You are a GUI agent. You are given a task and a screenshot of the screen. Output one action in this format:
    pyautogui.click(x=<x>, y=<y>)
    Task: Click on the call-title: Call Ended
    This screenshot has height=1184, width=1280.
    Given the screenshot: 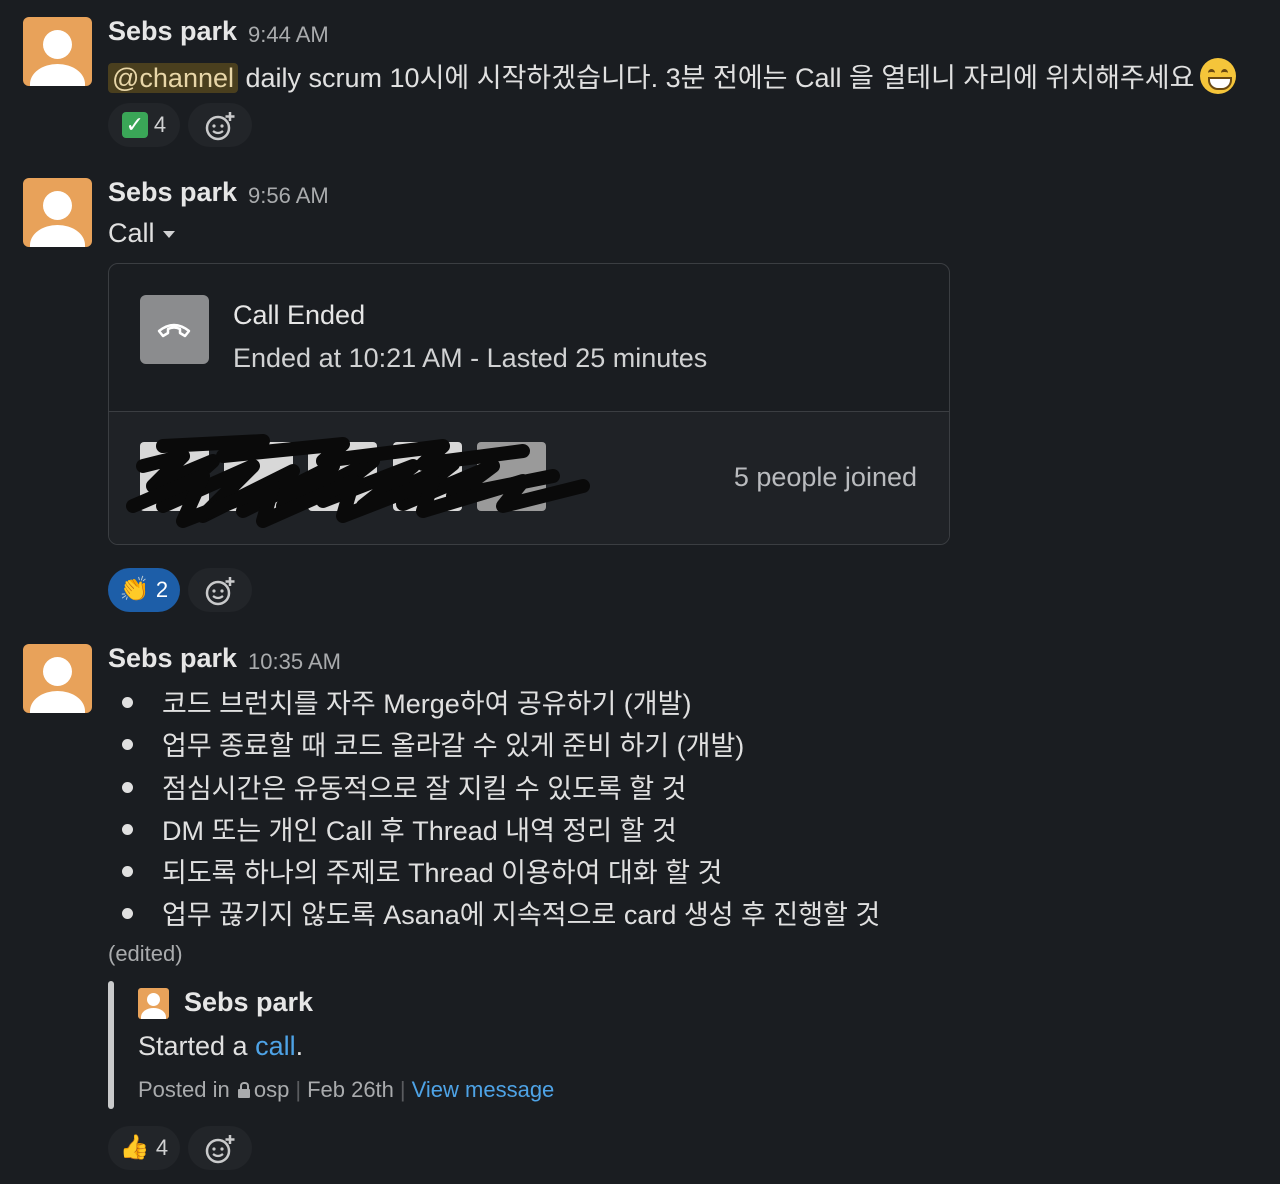 What is the action you would take?
    pyautogui.click(x=299, y=315)
    